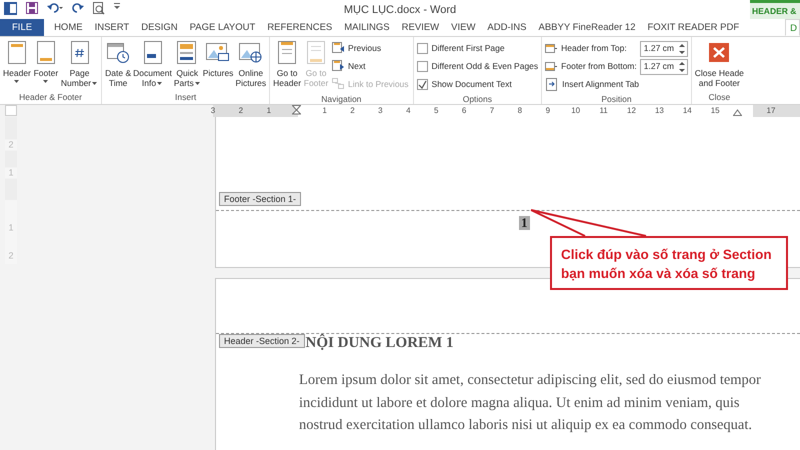 Image resolution: width=800 pixels, height=450 pixels. Describe the element at coordinates (464, 111) in the screenshot. I see `ruler-number: 6` at that location.